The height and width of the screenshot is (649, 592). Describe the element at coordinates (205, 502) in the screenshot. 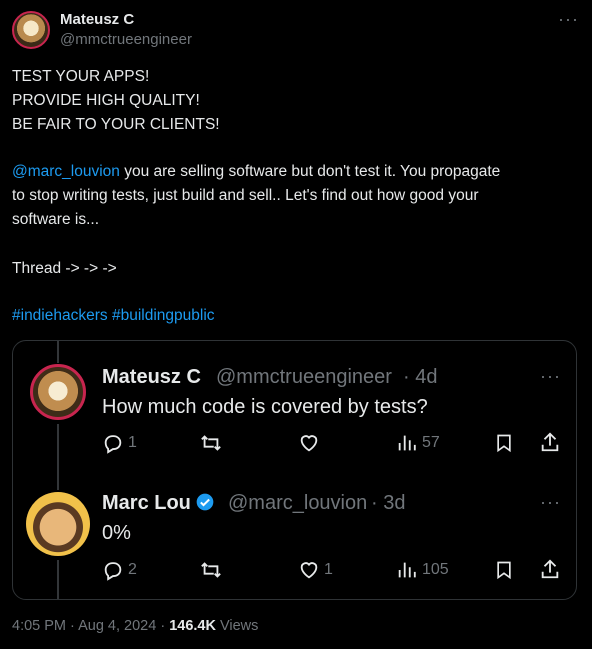

I see `verified-badge-icon` at that location.